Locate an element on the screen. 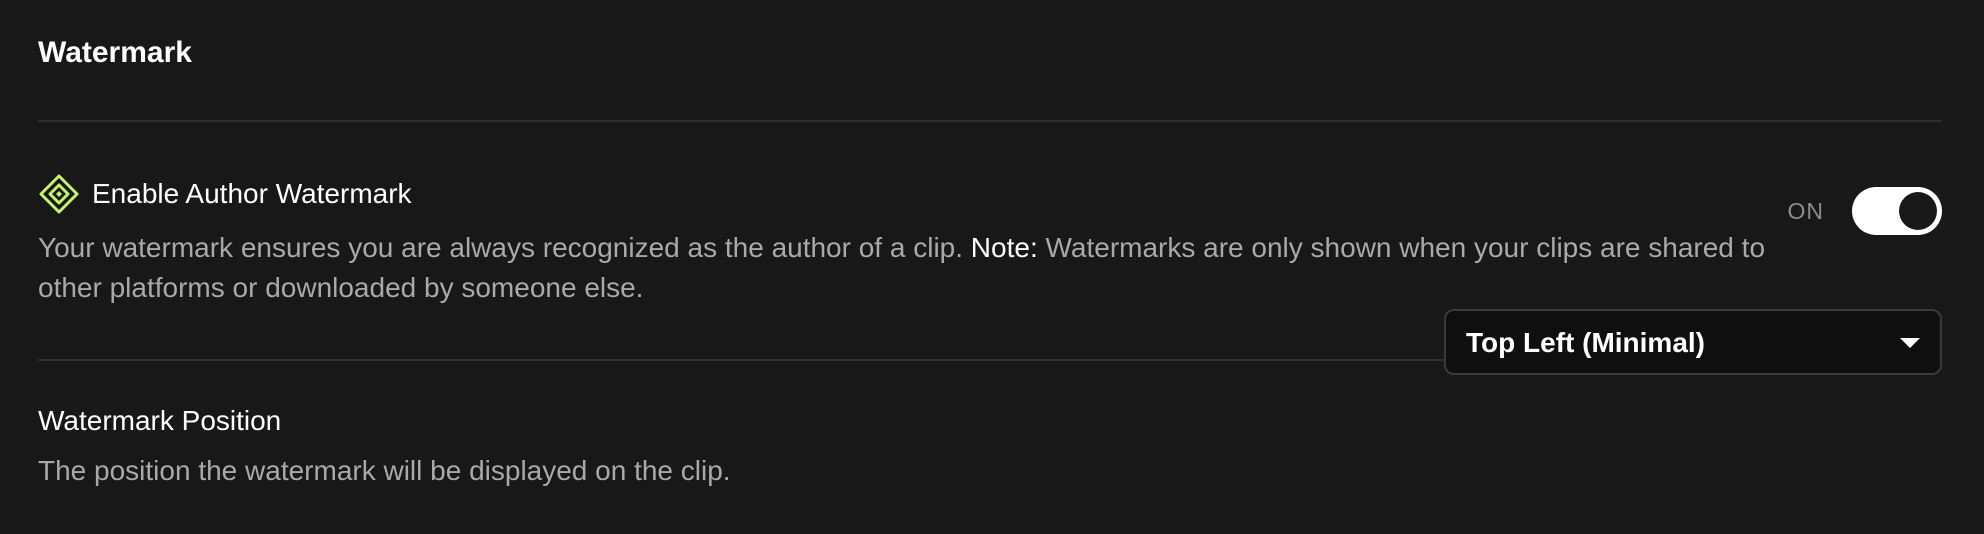 This screenshot has width=1984, height=534. chevron-down-icon is located at coordinates (1910, 343).